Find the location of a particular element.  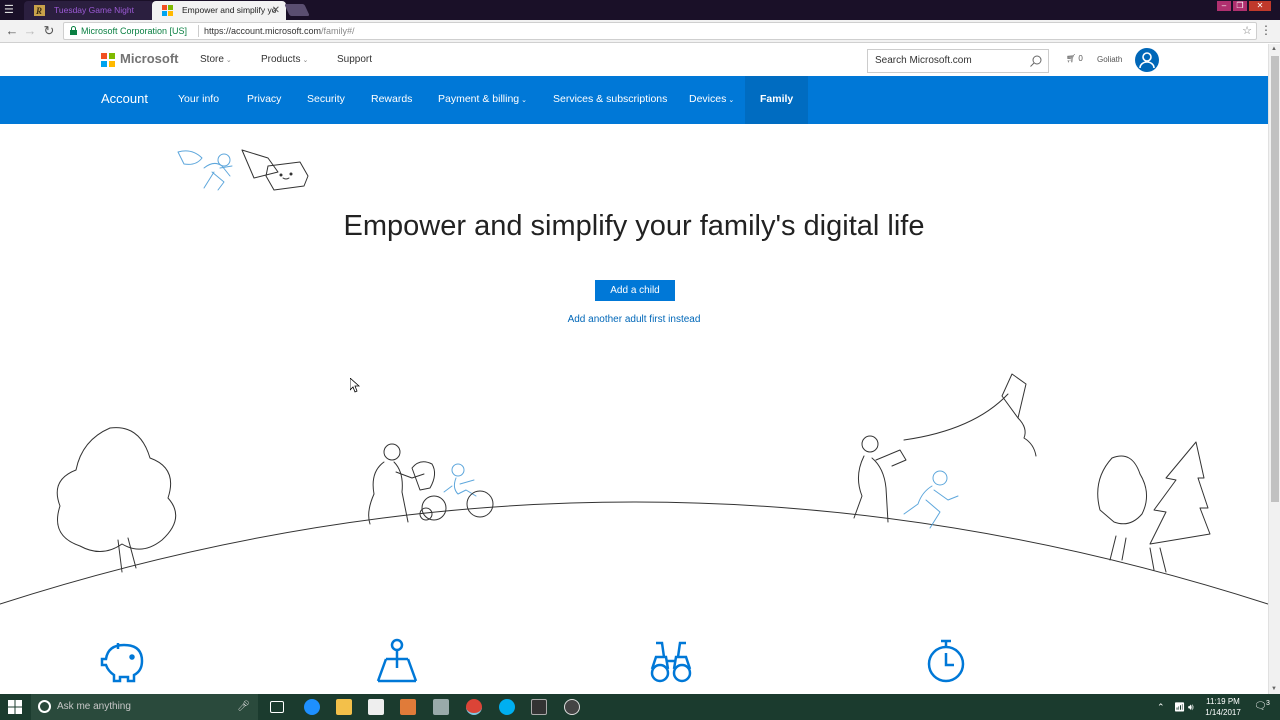

tab-favicon-icon: R is located at coordinates (39, 10).